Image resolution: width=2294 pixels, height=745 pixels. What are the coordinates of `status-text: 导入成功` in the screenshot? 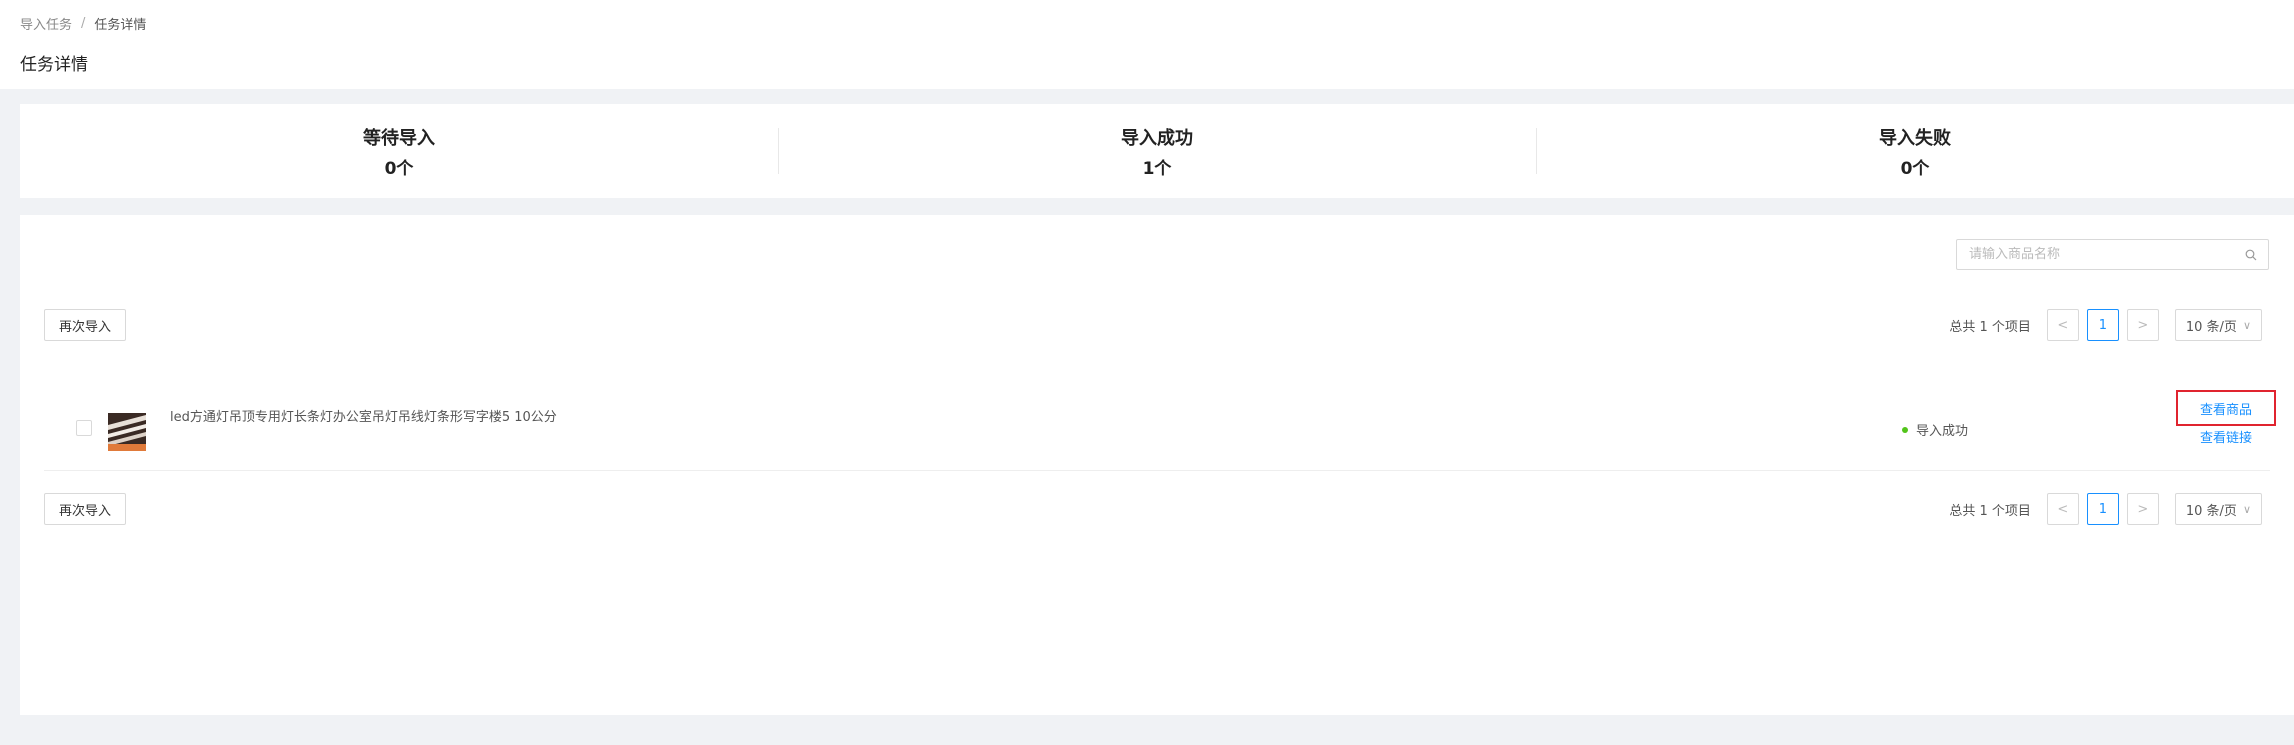 It's located at (1942, 431).